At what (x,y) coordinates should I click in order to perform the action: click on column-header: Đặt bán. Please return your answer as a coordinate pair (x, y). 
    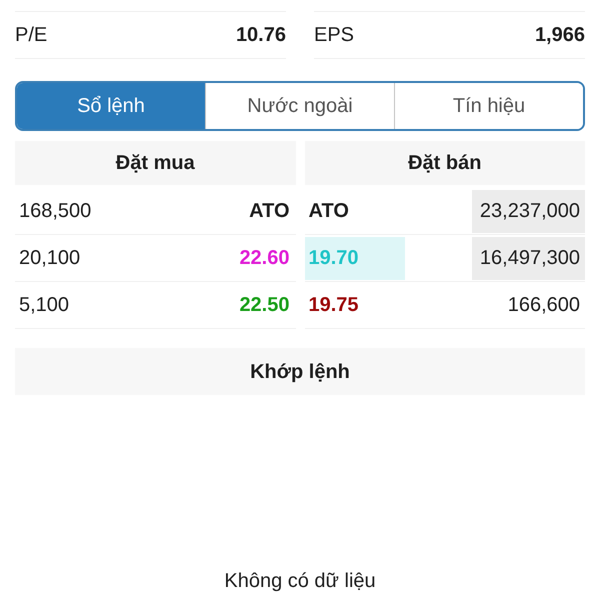
    Looking at the image, I should click on (444, 163).